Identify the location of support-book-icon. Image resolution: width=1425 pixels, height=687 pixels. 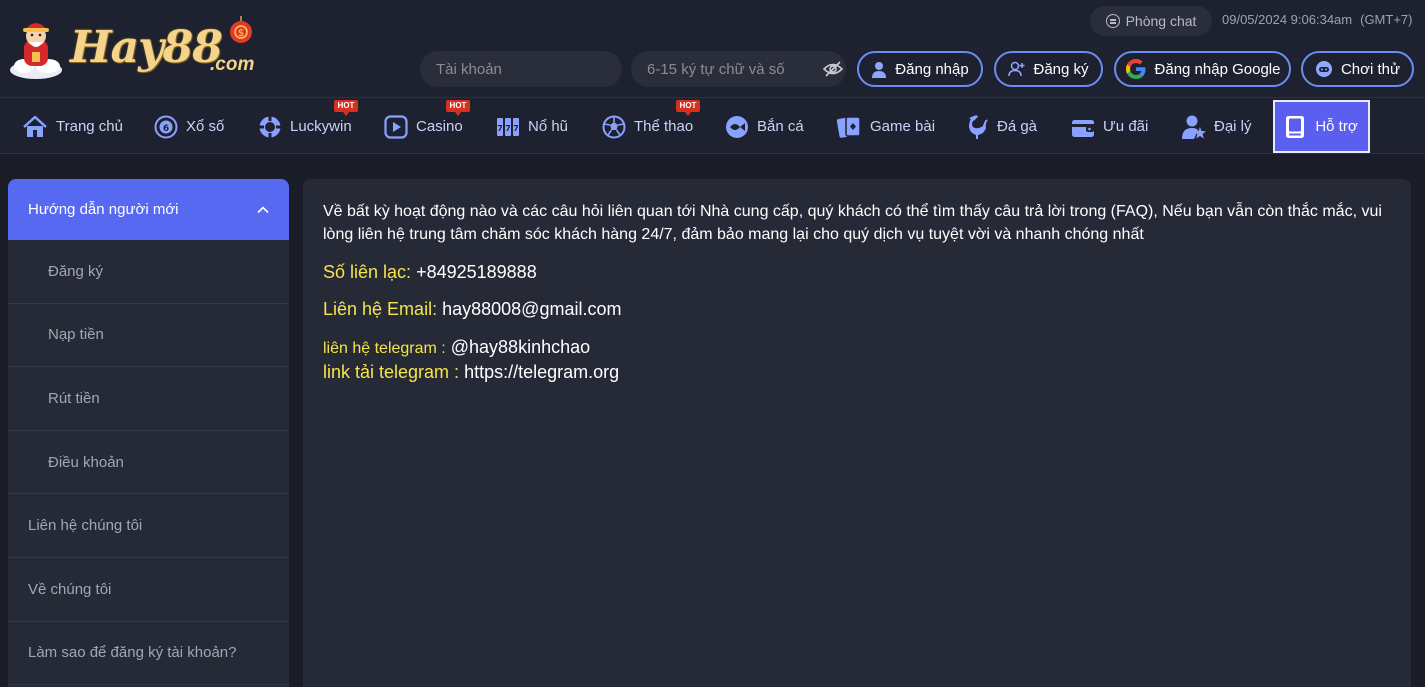
(1295, 126).